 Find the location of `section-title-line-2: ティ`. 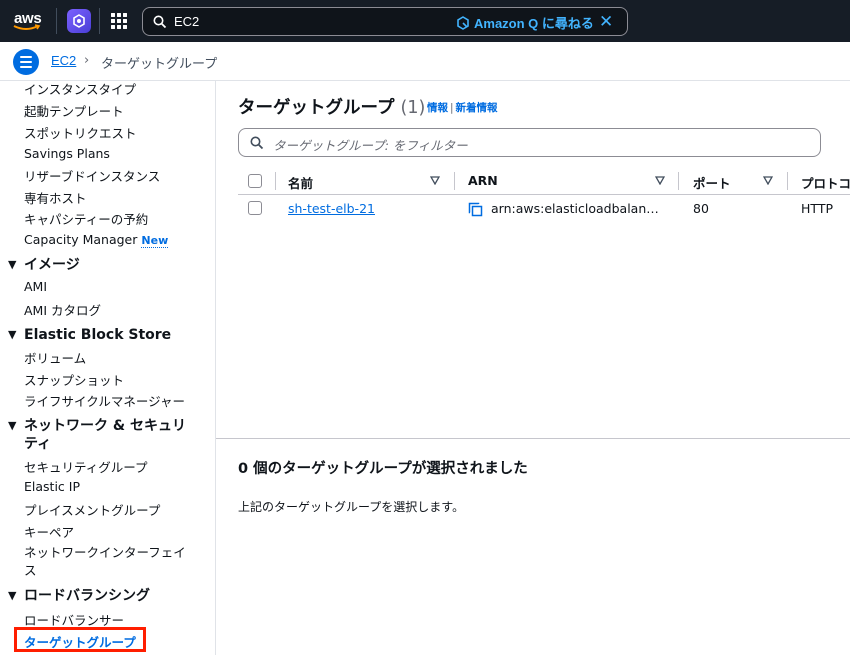

section-title-line-2: ティ is located at coordinates (38, 444).